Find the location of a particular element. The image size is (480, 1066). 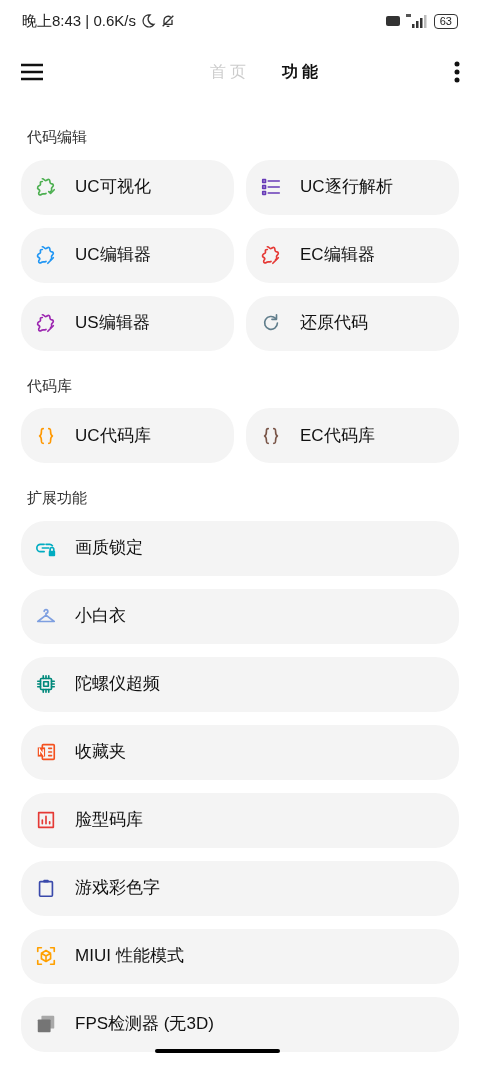

tab: 功 能 is located at coordinates (300, 72).